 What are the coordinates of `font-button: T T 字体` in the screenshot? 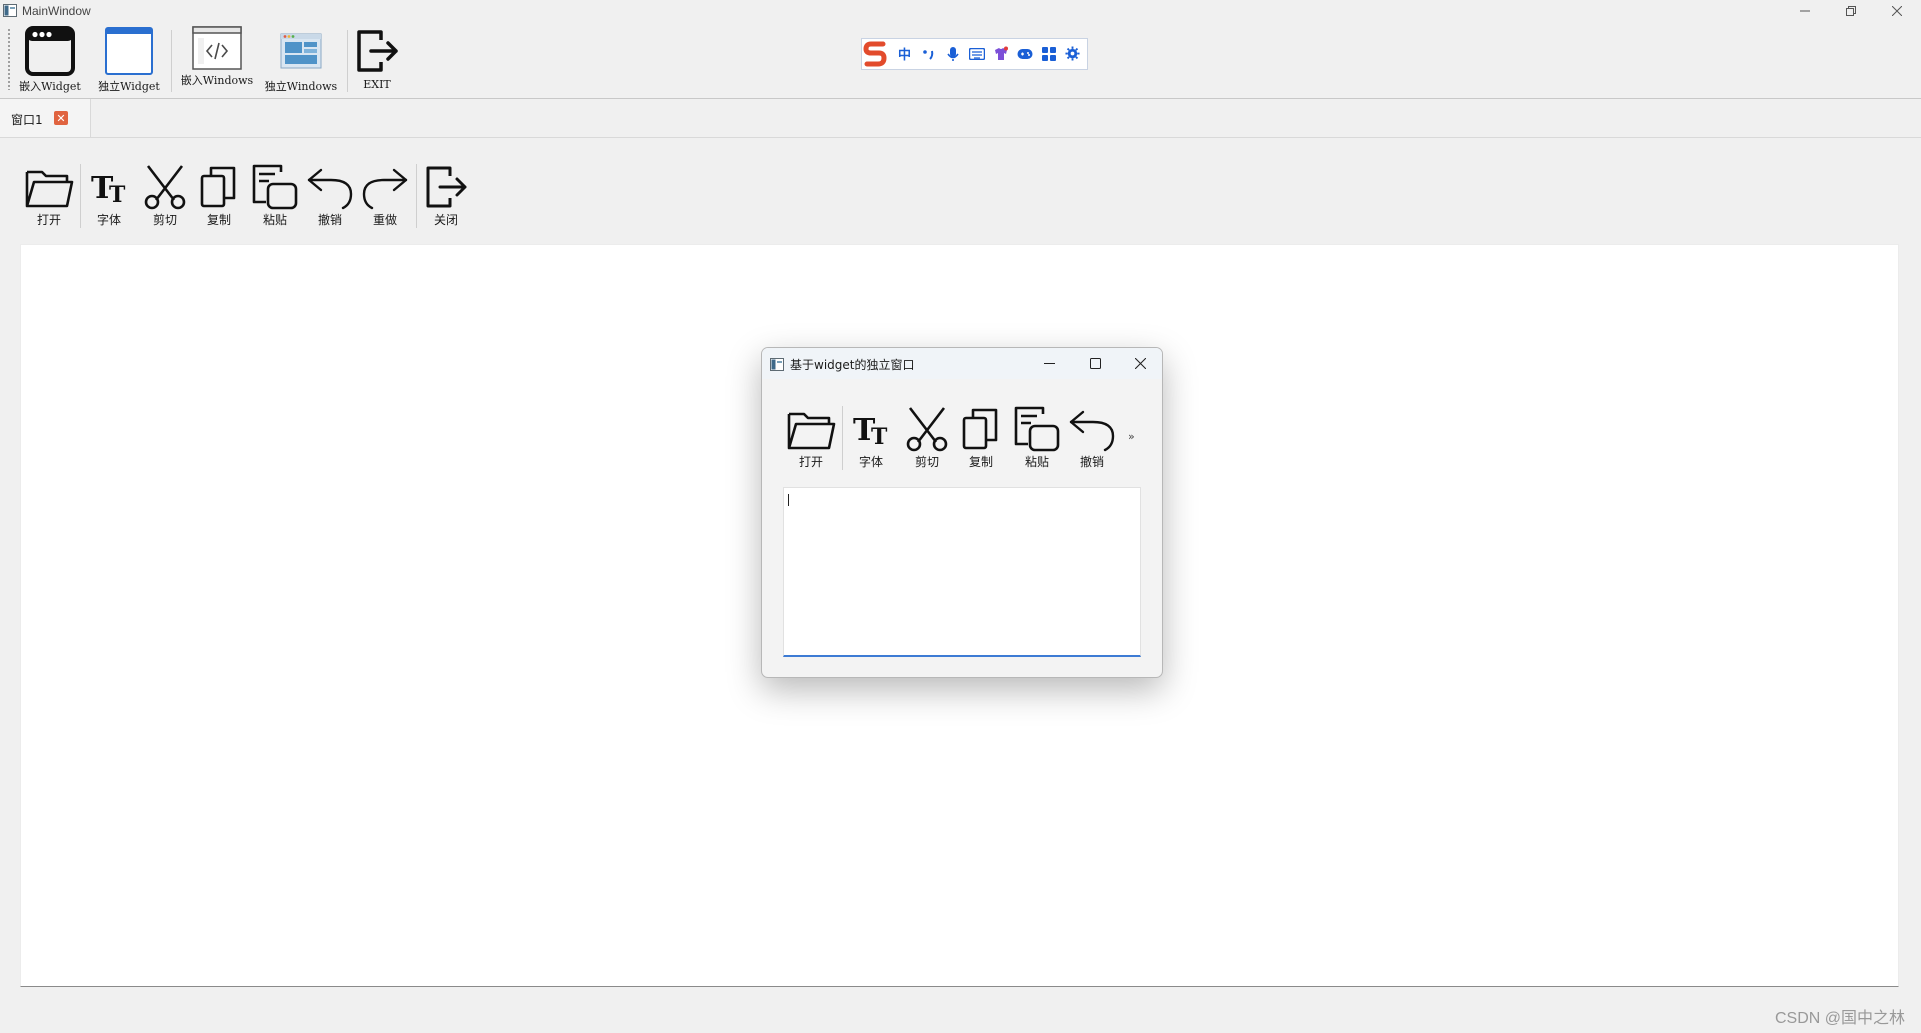 It's located at (109, 196).